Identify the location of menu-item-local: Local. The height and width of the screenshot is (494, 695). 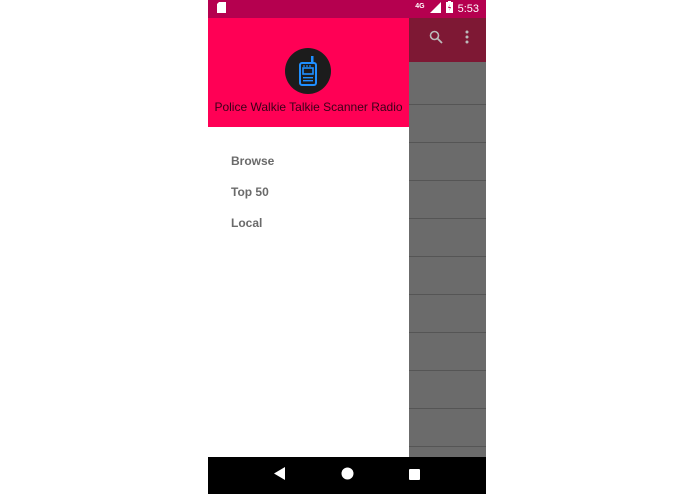
(308, 223).